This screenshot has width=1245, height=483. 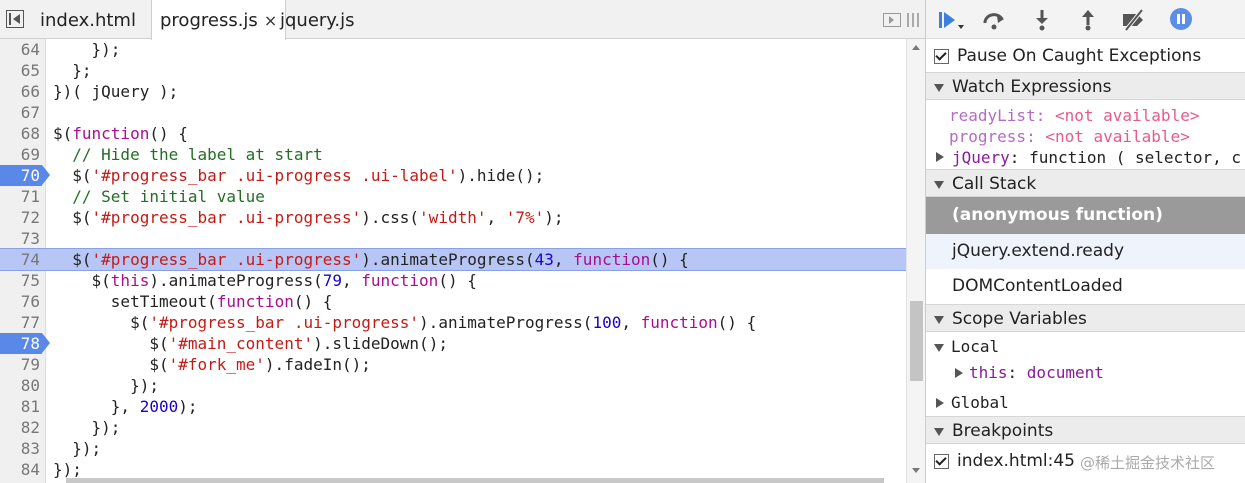 What do you see at coordinates (1085, 157) in the screenshot?
I see `watch-item: jQuery: function ( selector, c` at bounding box center [1085, 157].